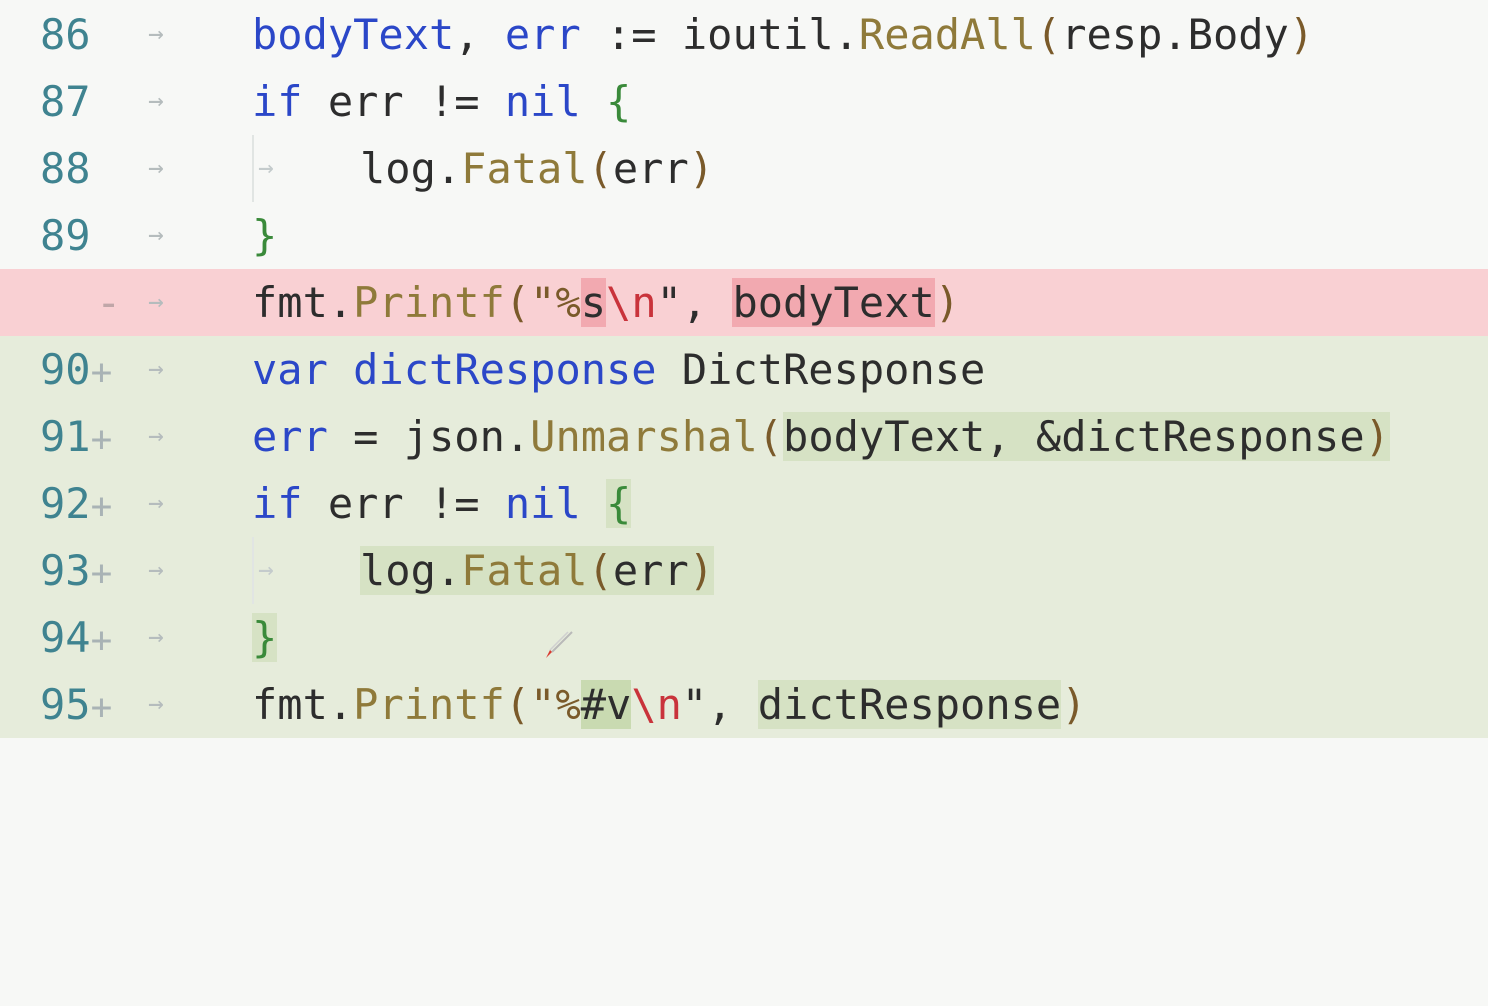  I want to click on removed-marker: -, so click(109, 302).